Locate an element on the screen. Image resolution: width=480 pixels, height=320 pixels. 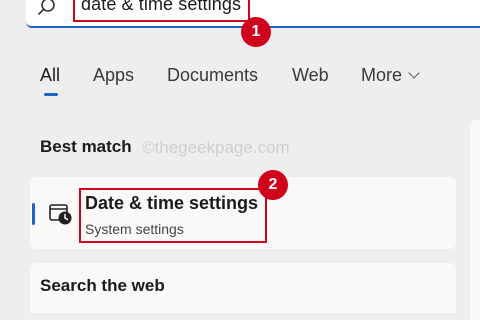
annotation-badge-1: 1 is located at coordinates (256, 32).